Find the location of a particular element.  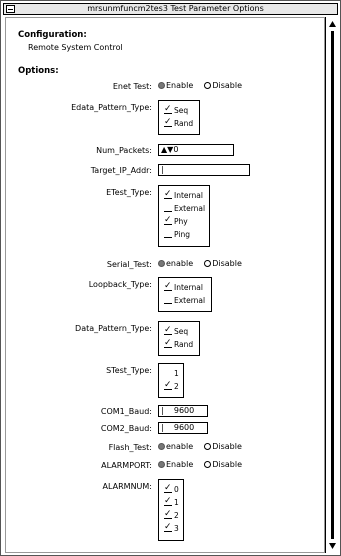

stest-type-list: 1 2 is located at coordinates (171, 380).